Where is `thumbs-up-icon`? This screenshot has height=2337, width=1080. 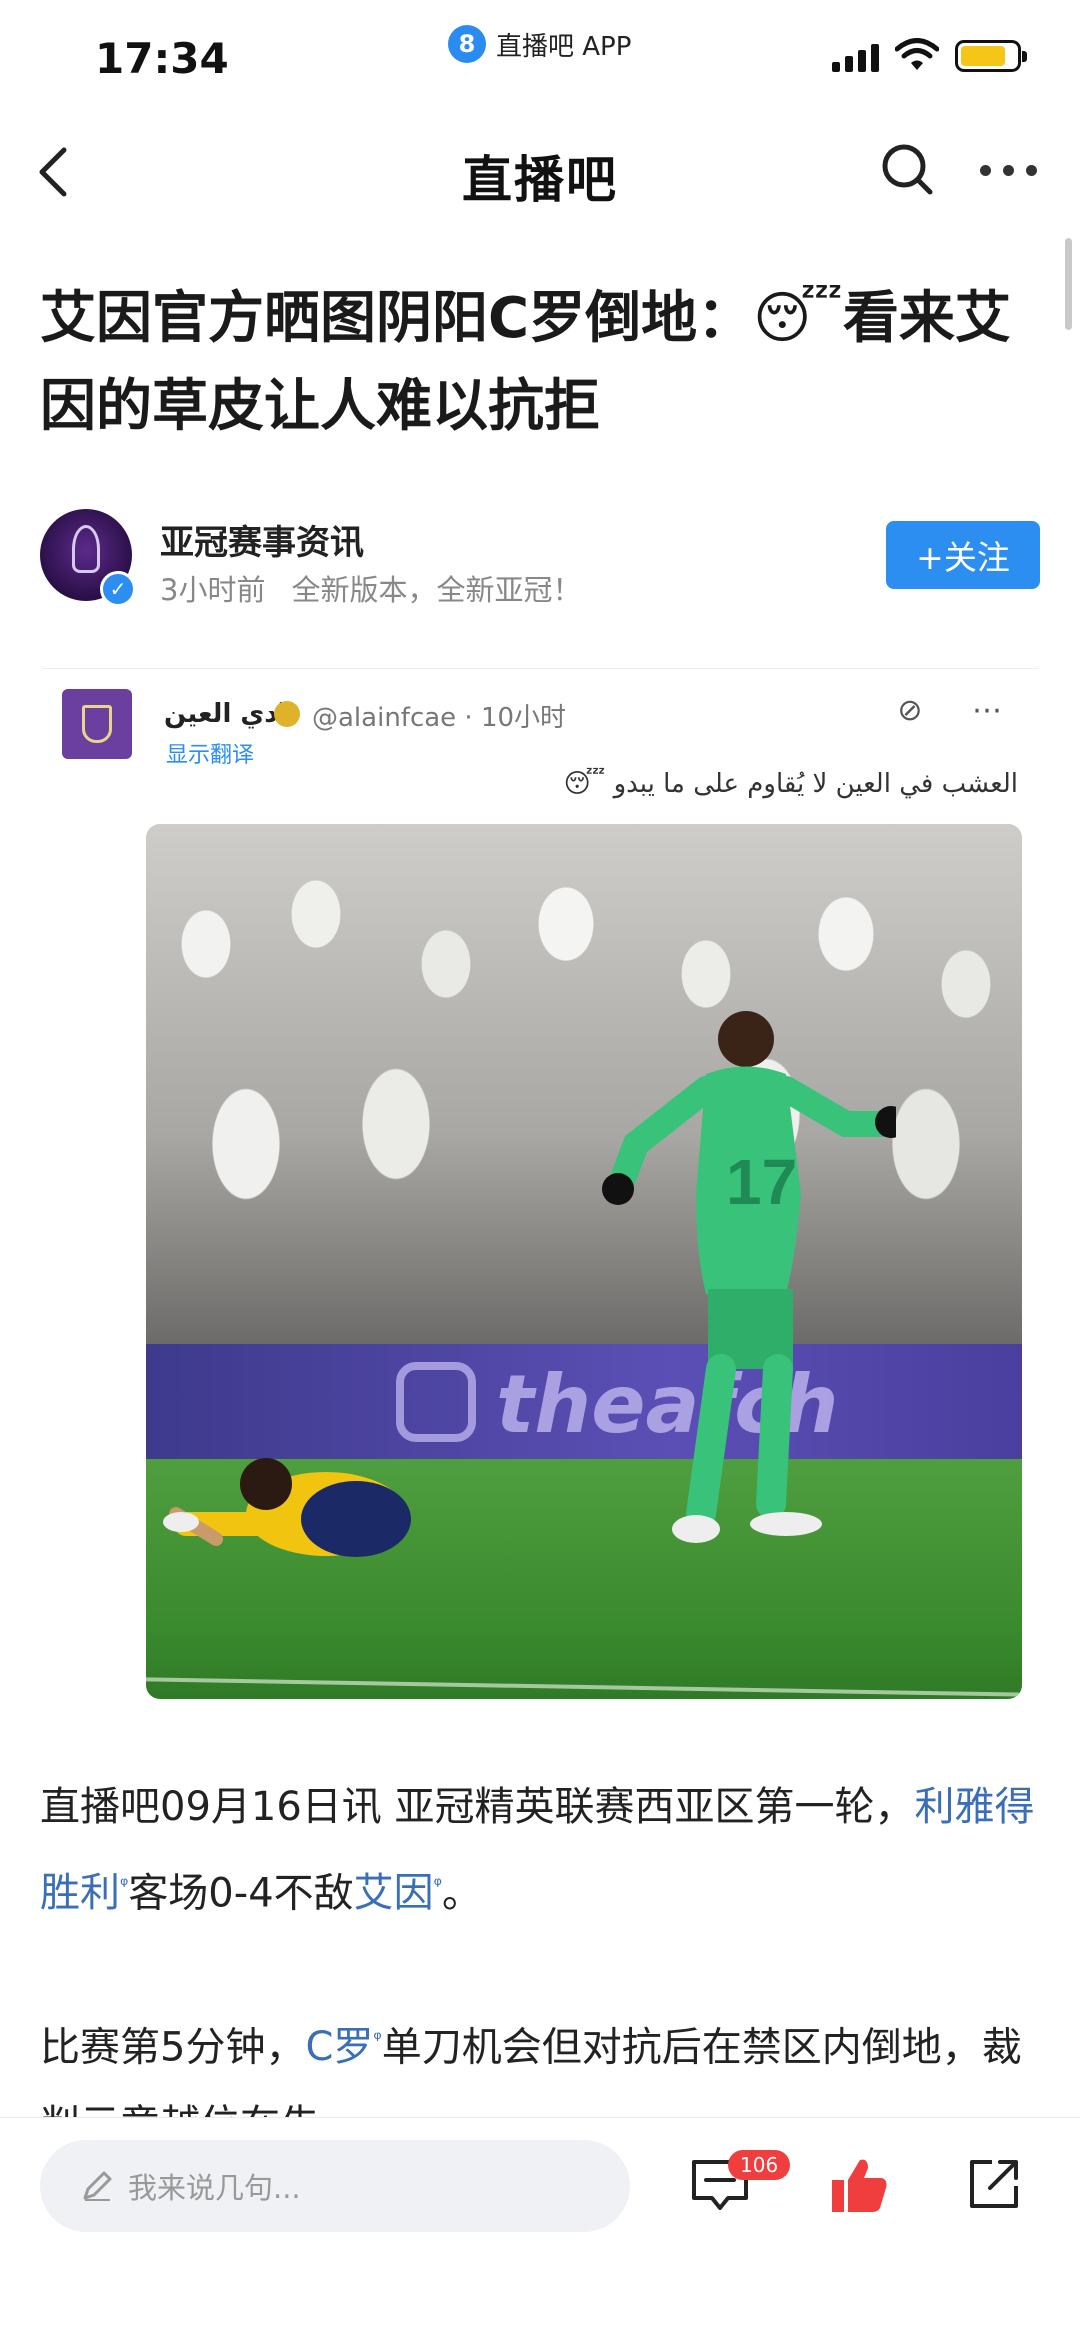 thumbs-up-icon is located at coordinates (859, 2185).